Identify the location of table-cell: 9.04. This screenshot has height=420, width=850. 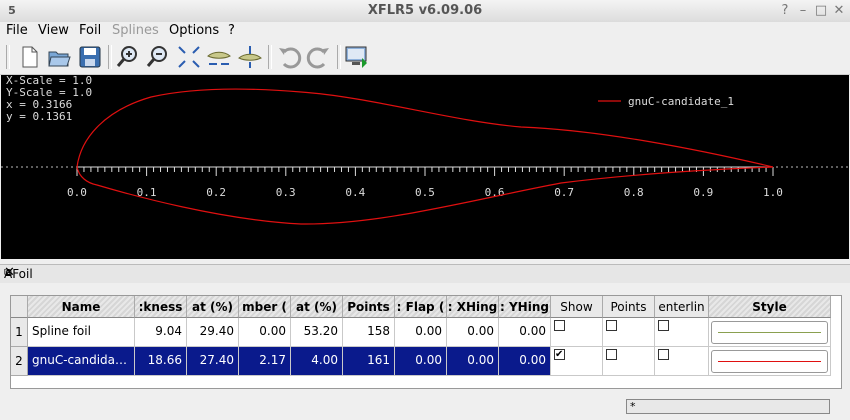
(161, 332).